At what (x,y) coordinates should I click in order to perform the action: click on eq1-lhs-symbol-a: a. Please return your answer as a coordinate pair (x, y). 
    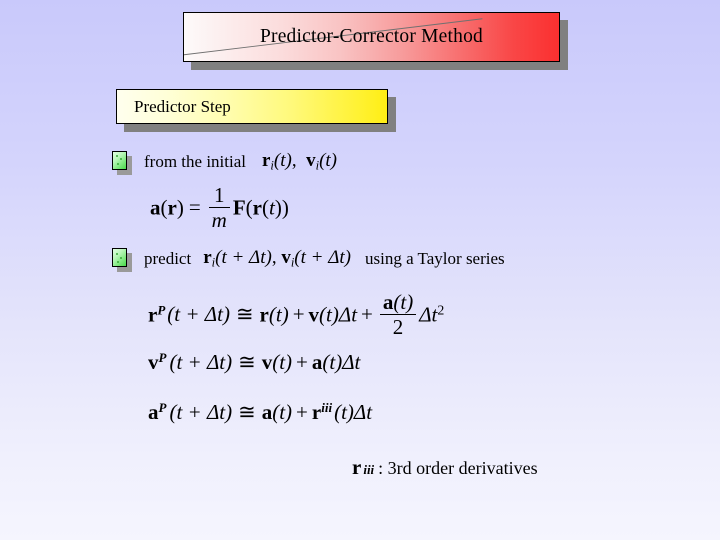
    Looking at the image, I should click on (155, 207).